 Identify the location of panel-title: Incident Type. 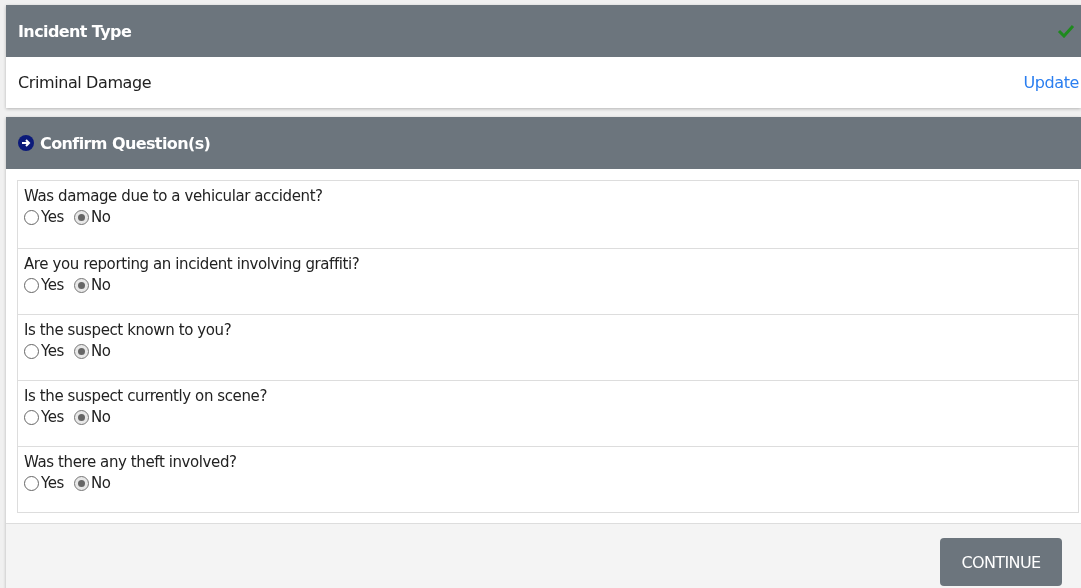
(75, 31).